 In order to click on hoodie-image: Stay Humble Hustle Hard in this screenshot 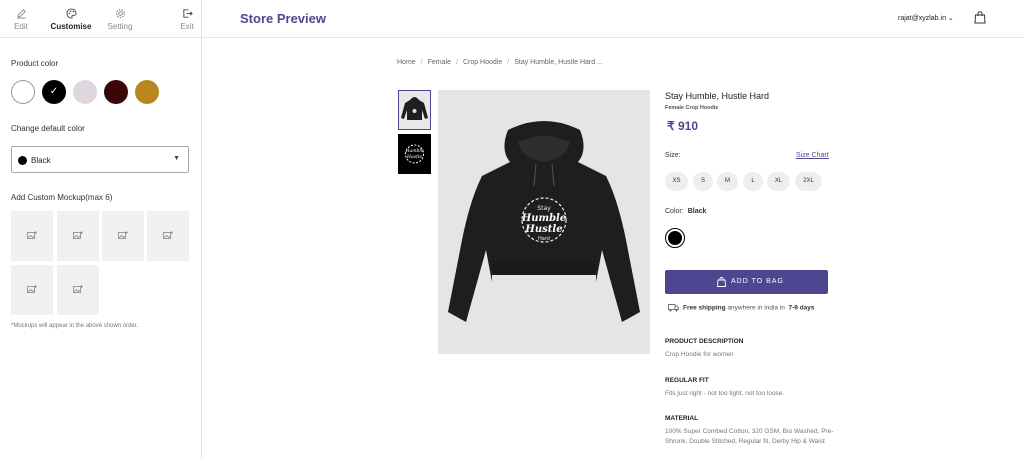, I will do `click(544, 221)`.